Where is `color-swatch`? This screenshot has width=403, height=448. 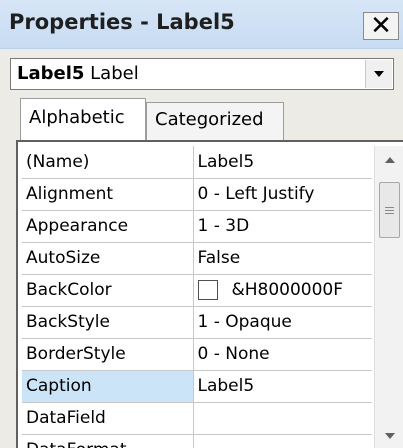 color-swatch is located at coordinates (207, 290).